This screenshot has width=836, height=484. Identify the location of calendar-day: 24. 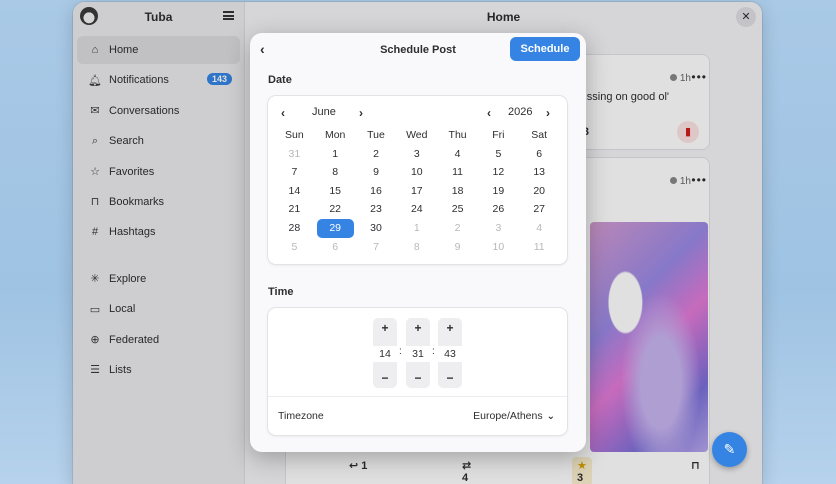
(416, 209).